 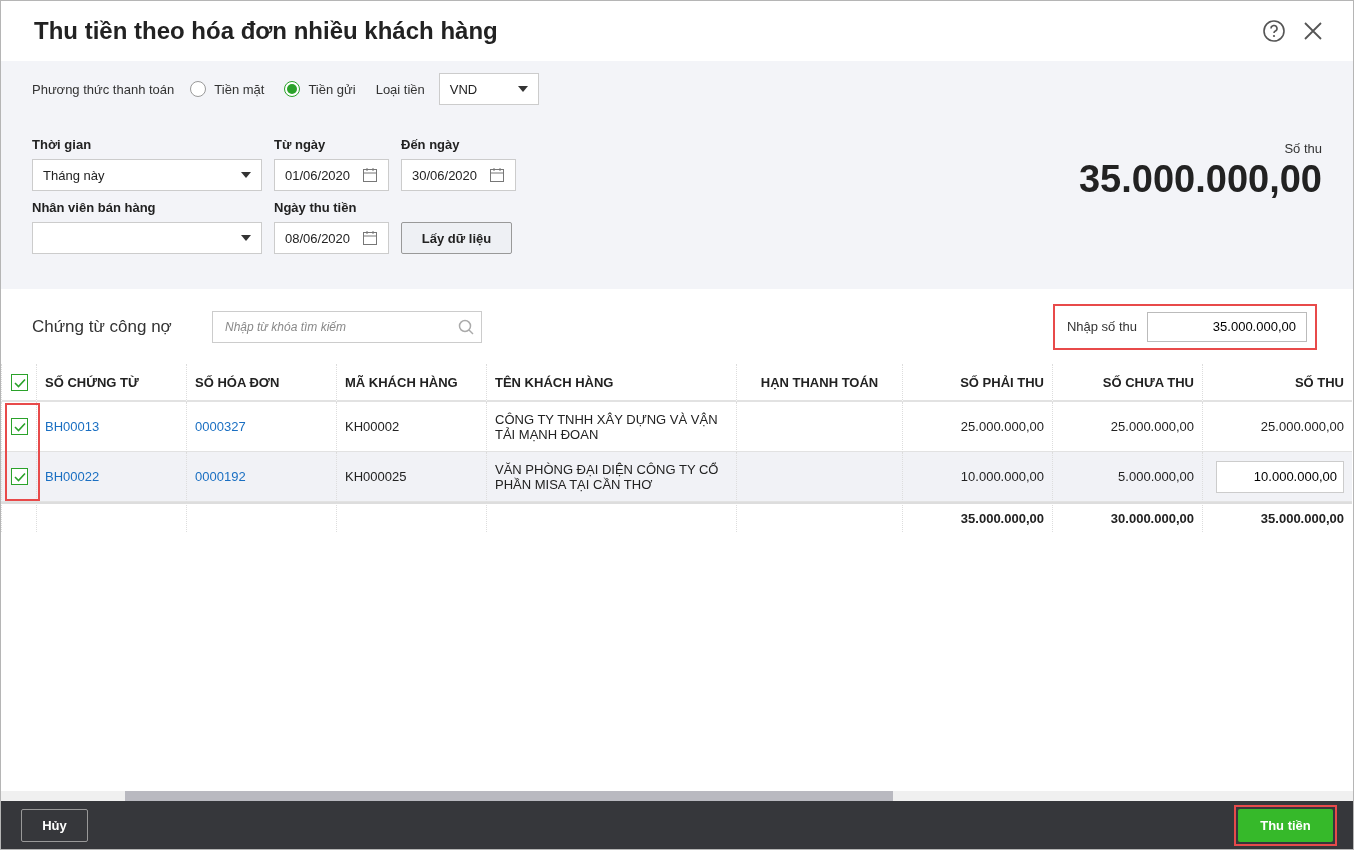 I want to click on field-label: Ngày thu tiền, so click(x=316, y=208).